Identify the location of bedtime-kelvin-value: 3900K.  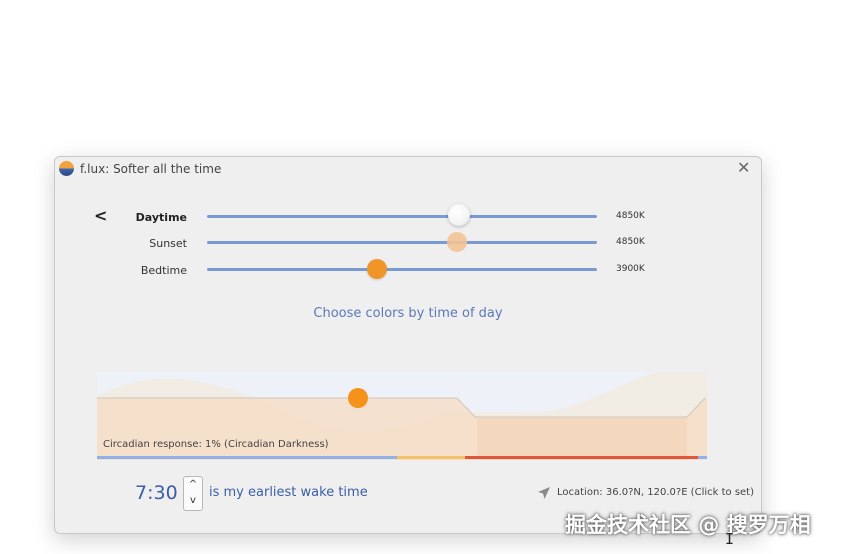
(630, 269).